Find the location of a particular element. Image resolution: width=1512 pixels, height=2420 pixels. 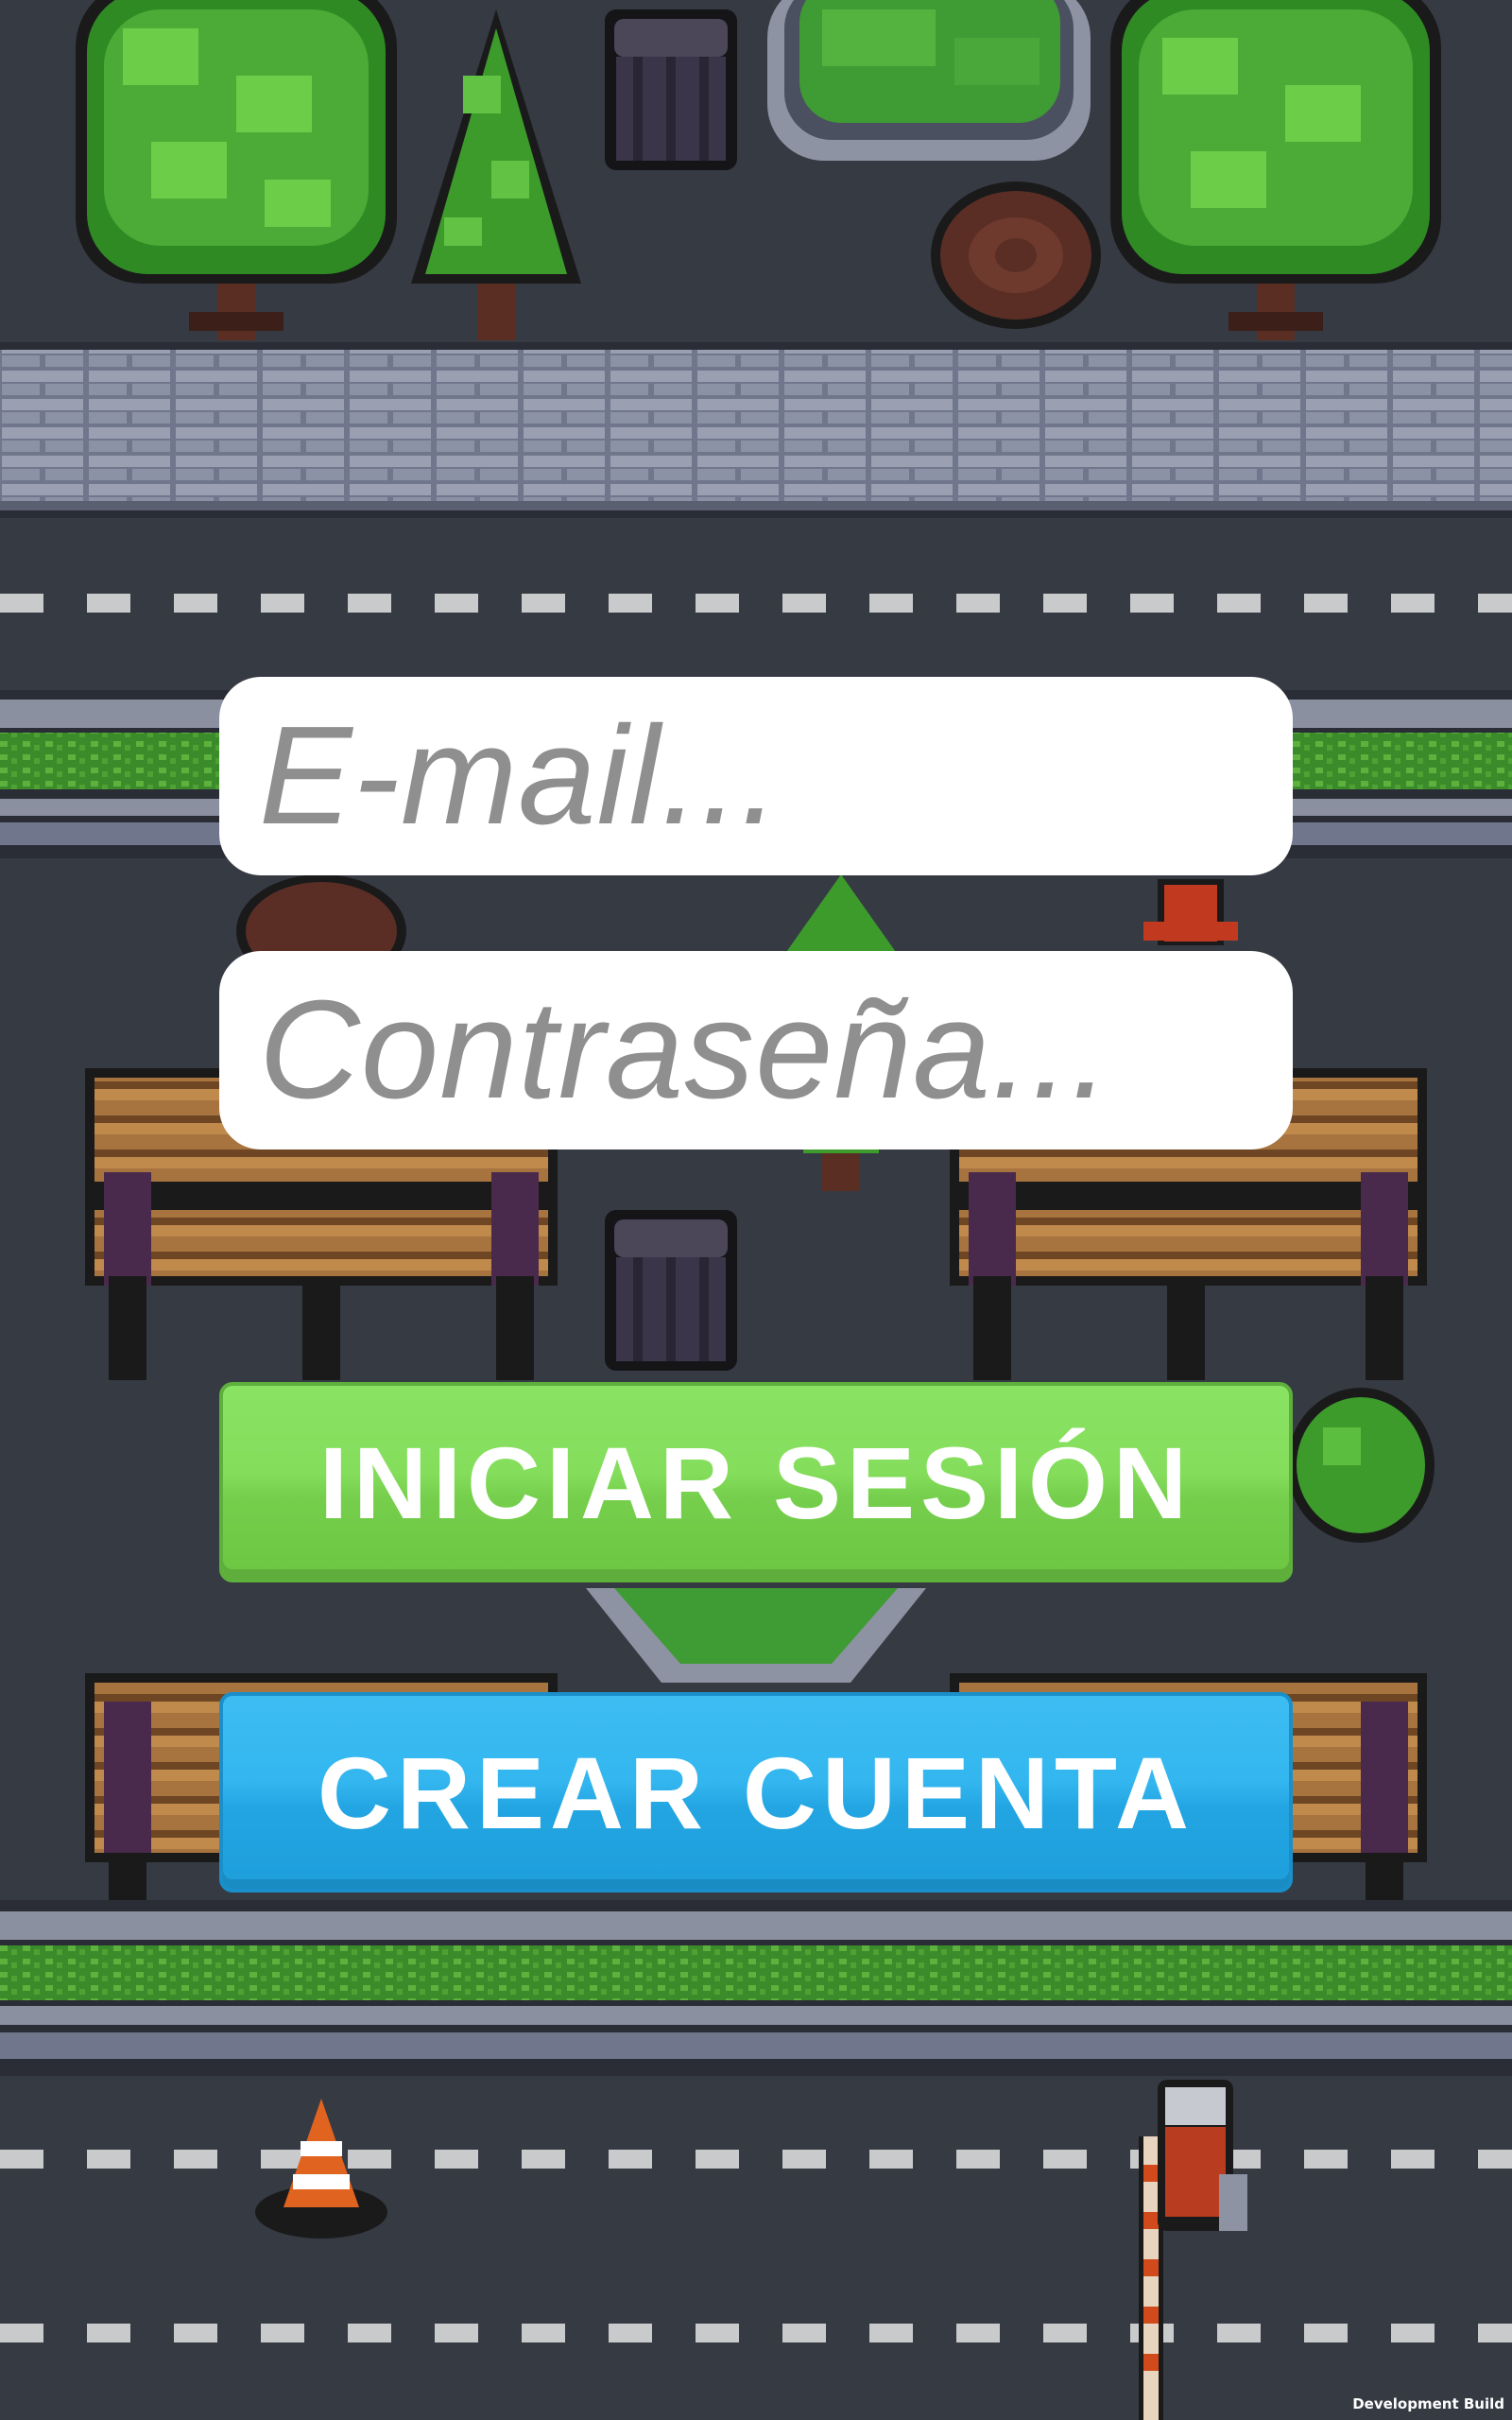

stone-wall is located at coordinates (756, 430).